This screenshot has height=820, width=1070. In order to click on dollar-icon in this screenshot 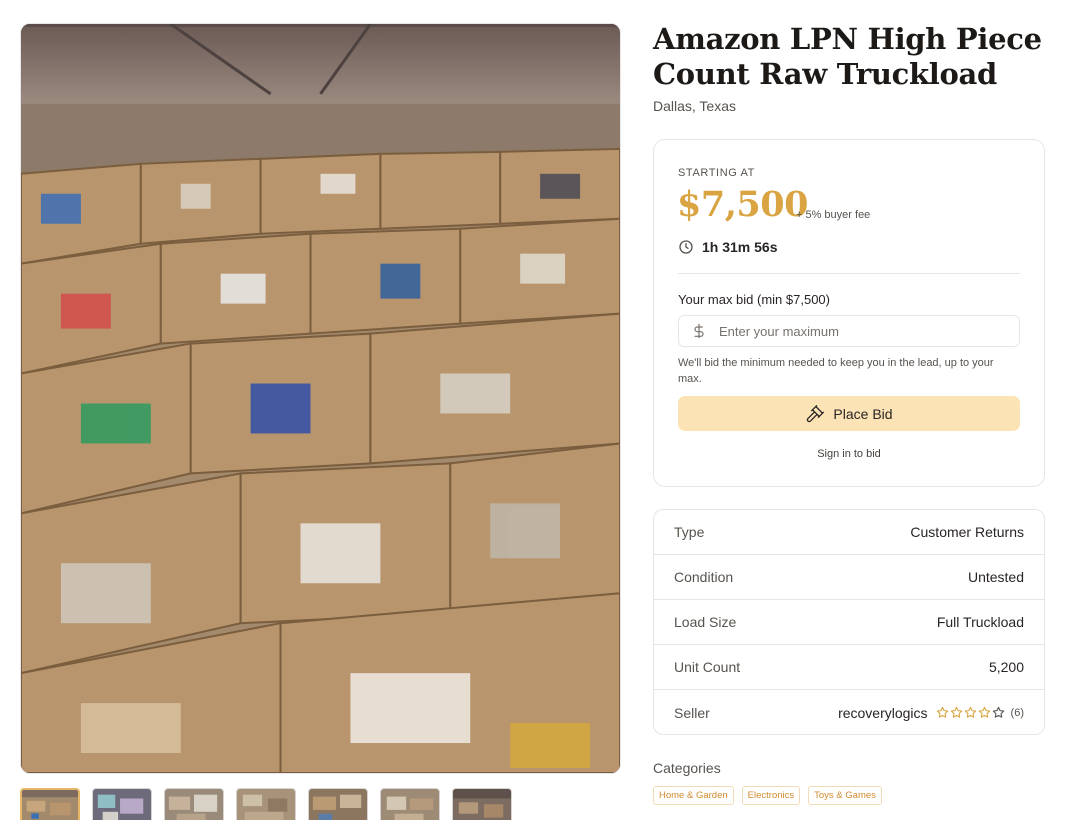, I will do `click(699, 331)`.